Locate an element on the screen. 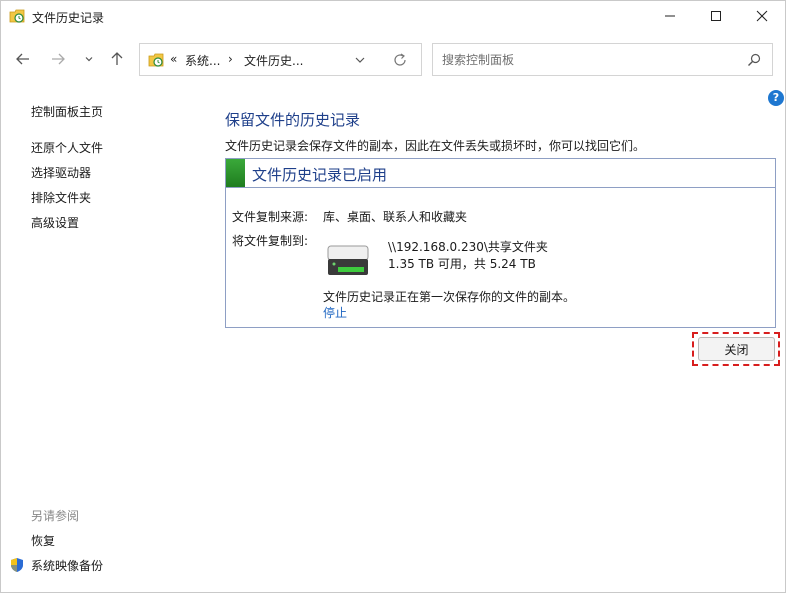 This screenshot has width=786, height=593. close-button: 关闭 is located at coordinates (736, 349).